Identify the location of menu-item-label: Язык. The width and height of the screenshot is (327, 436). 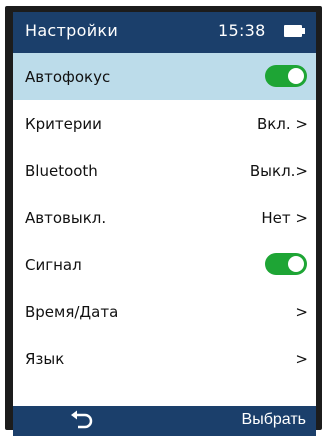
(45, 358).